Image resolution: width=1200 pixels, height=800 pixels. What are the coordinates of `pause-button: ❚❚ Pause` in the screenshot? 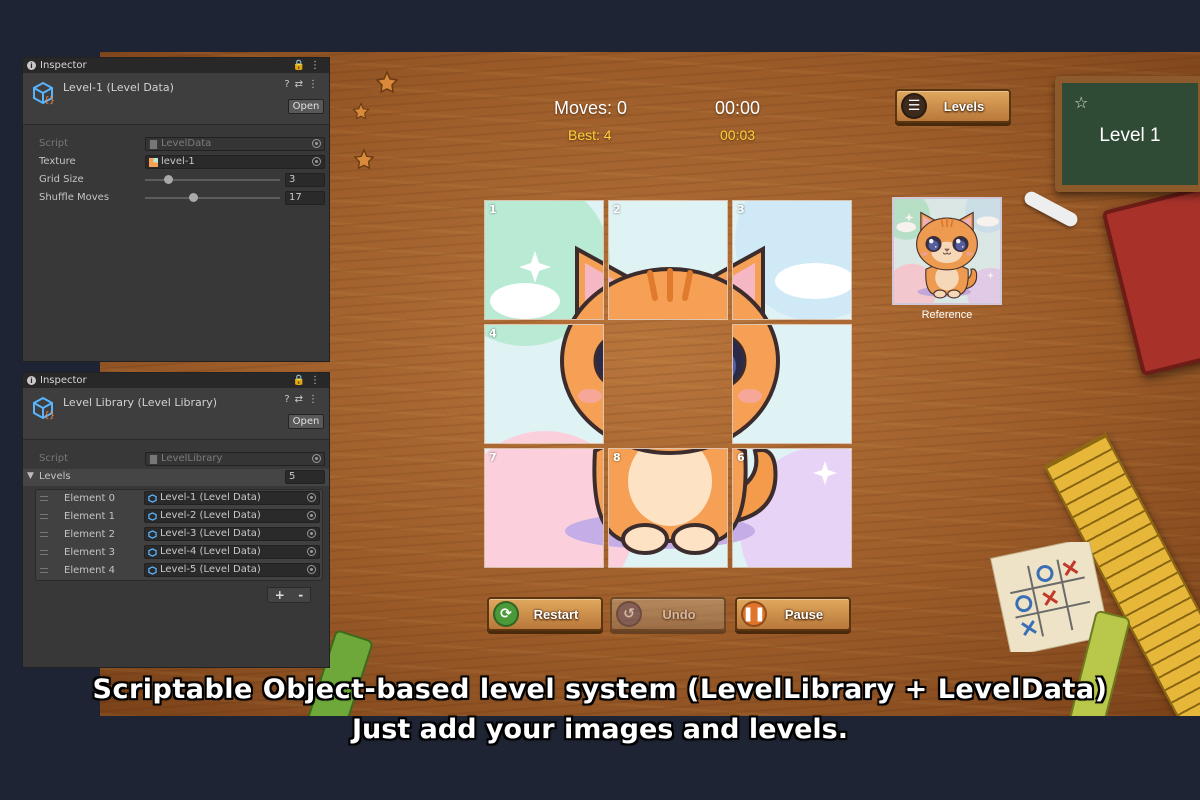 It's located at (793, 614).